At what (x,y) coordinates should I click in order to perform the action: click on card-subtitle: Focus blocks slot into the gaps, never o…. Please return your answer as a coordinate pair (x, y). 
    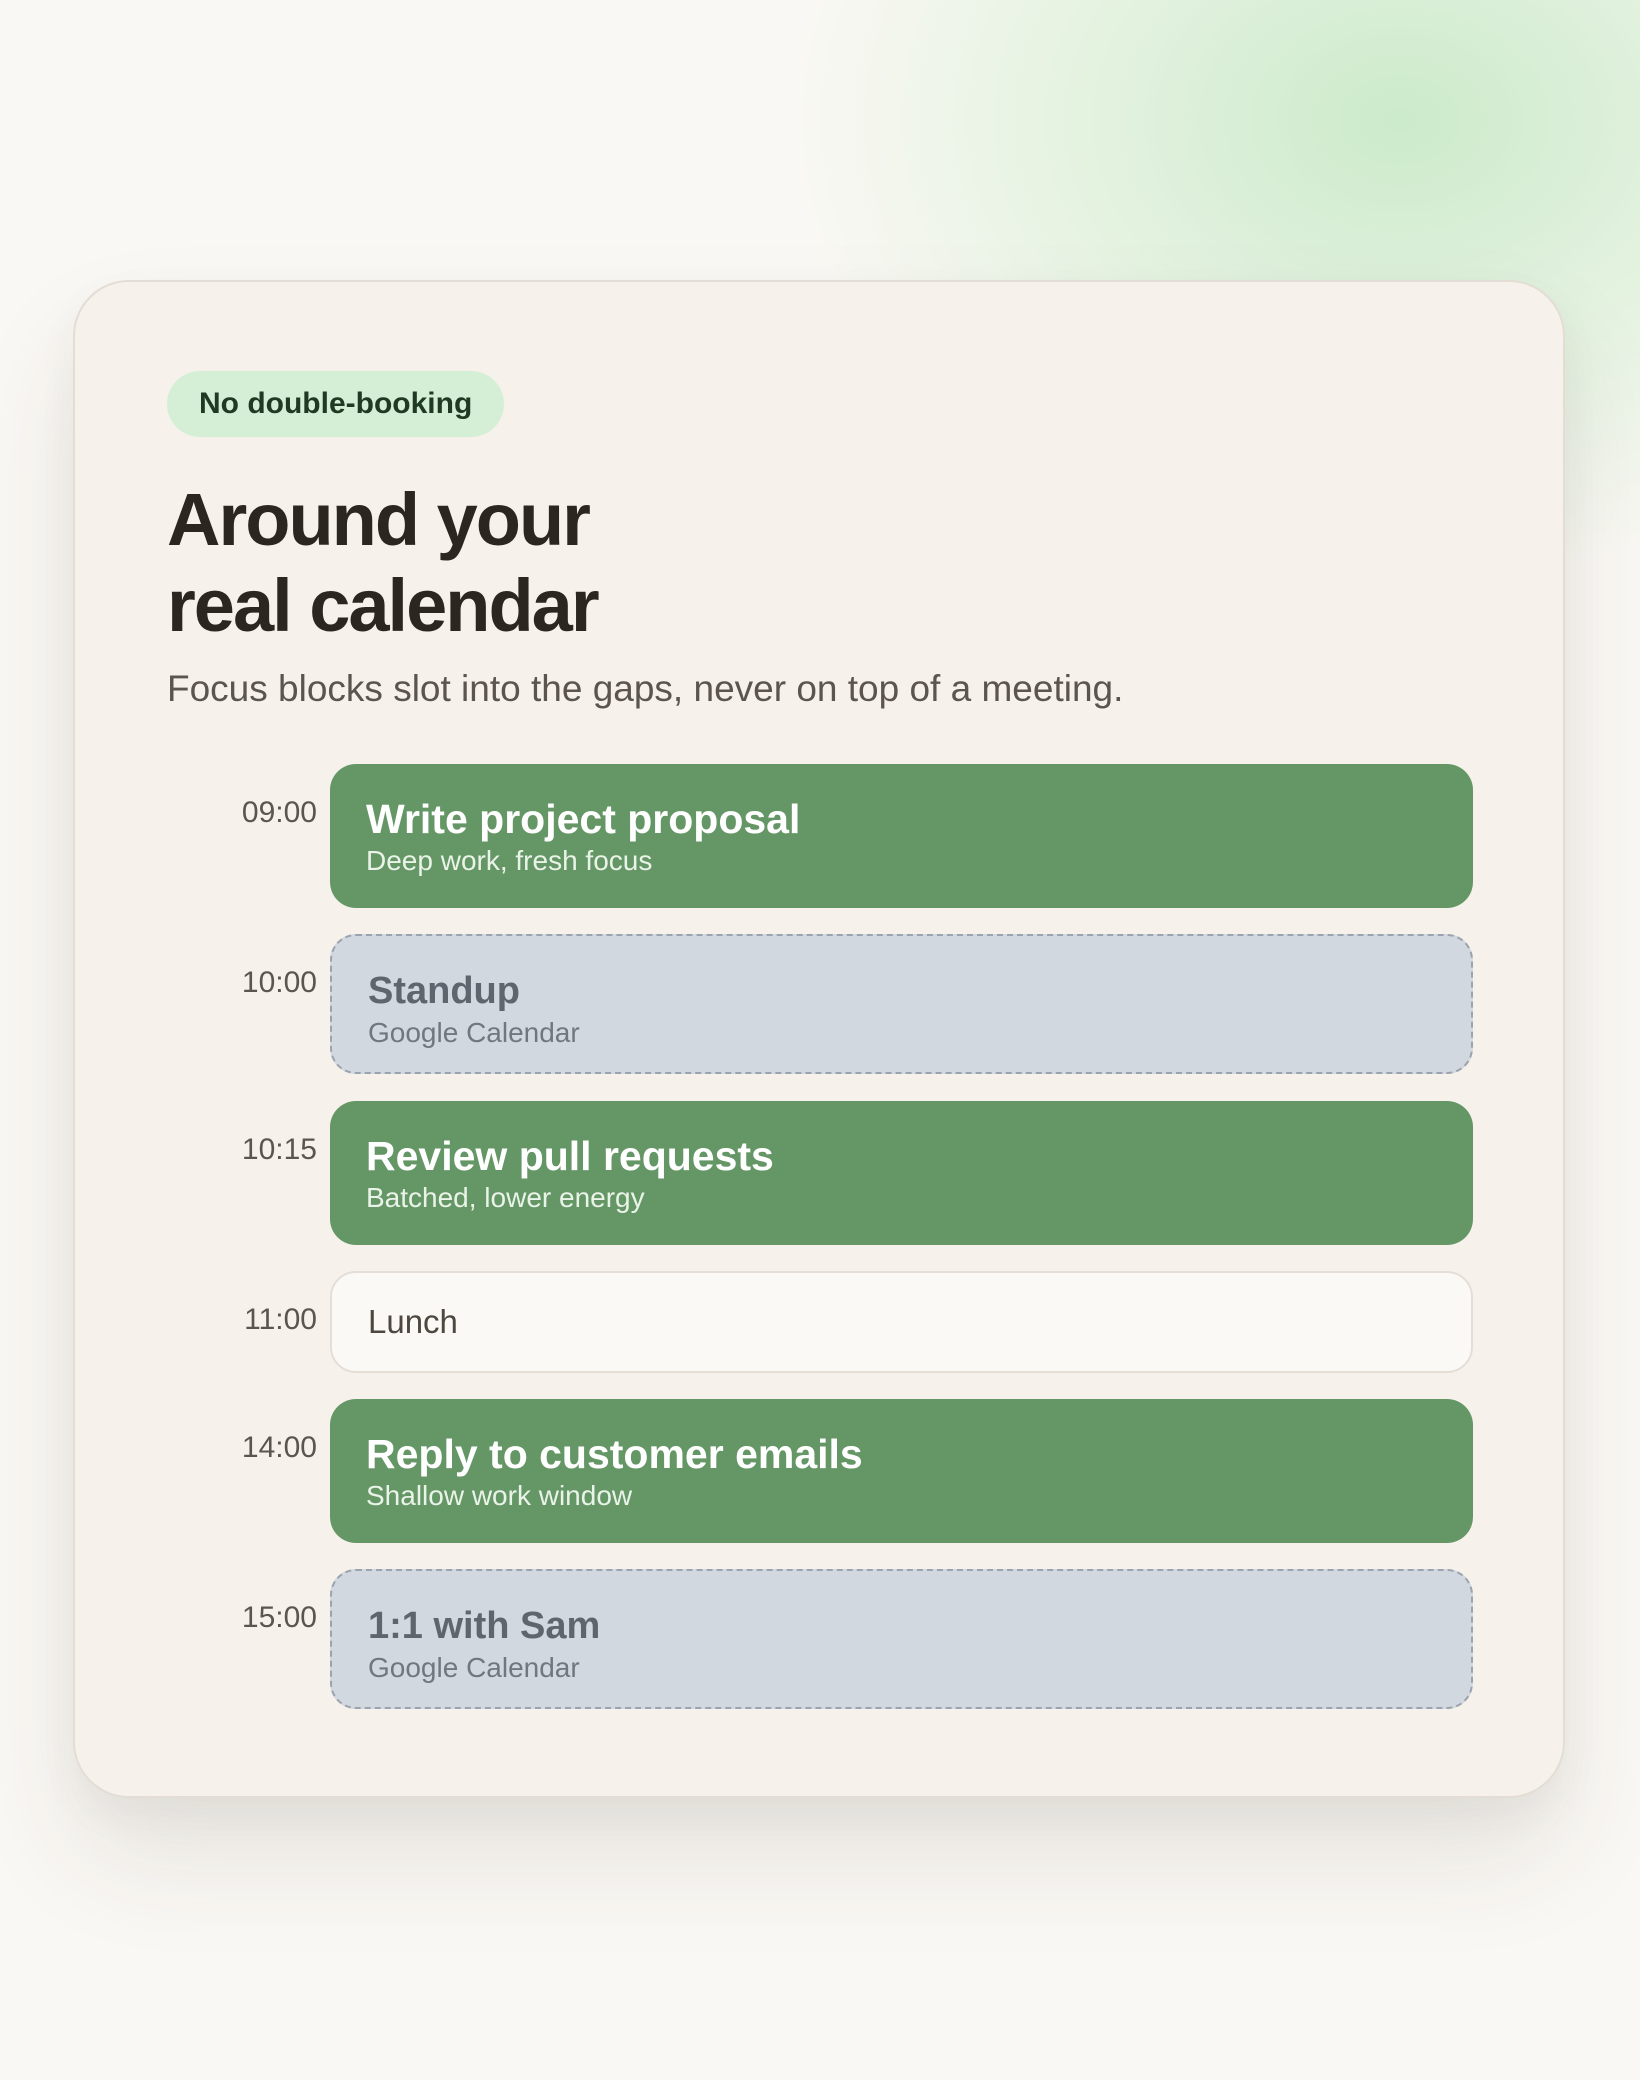
    Looking at the image, I should click on (645, 688).